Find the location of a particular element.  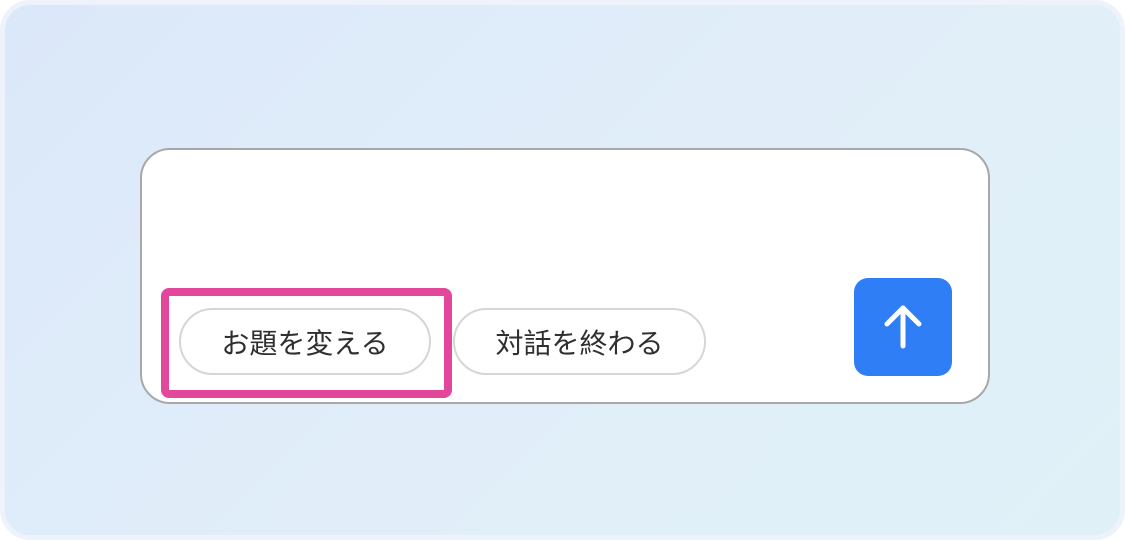

send-button is located at coordinates (903, 327).